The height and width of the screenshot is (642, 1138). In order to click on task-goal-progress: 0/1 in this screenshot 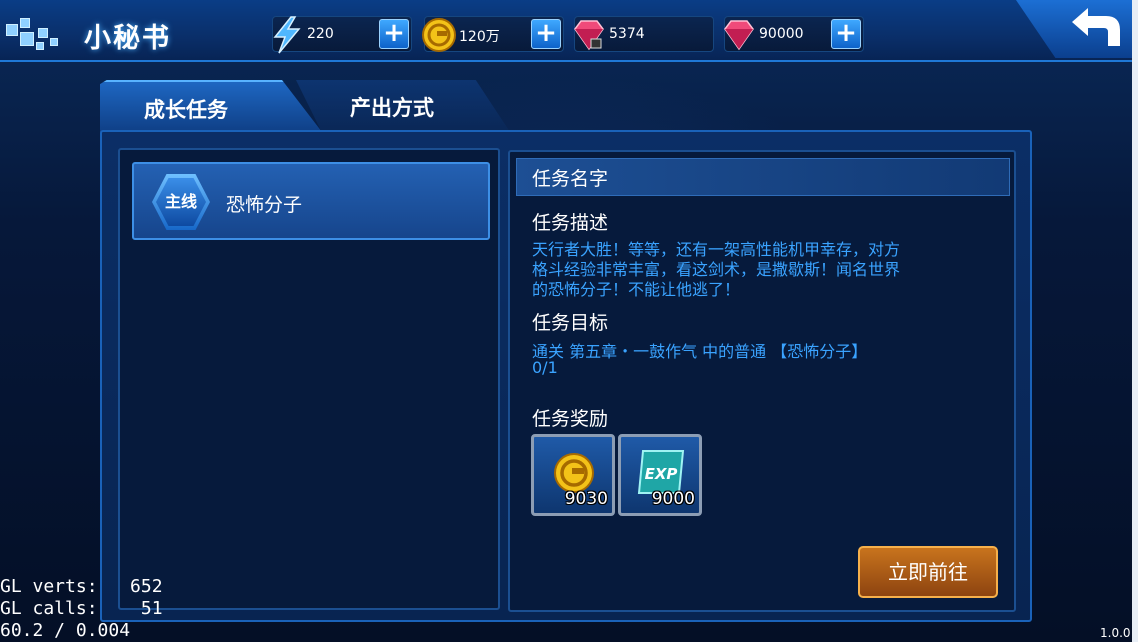, I will do `click(545, 367)`.